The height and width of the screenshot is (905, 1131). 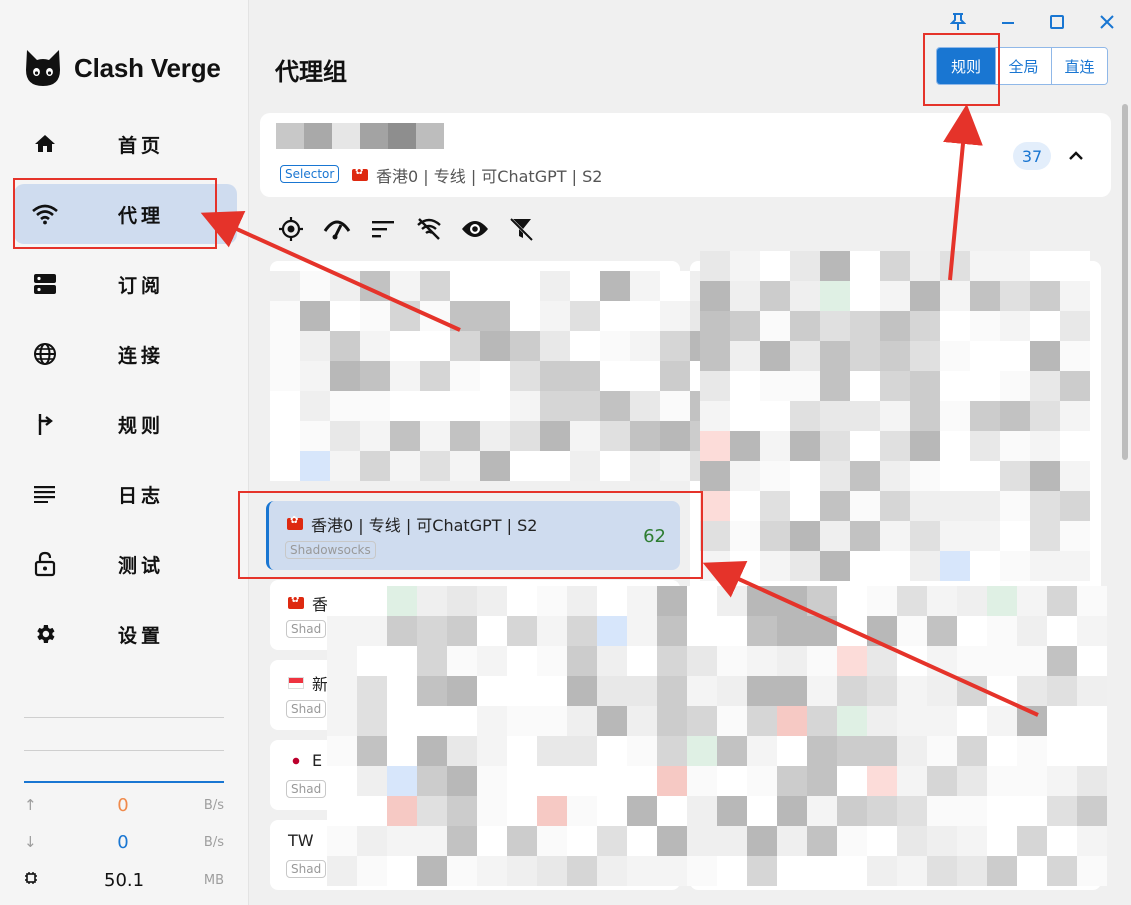 I want to click on filter-off-icon, so click(x=521, y=229).